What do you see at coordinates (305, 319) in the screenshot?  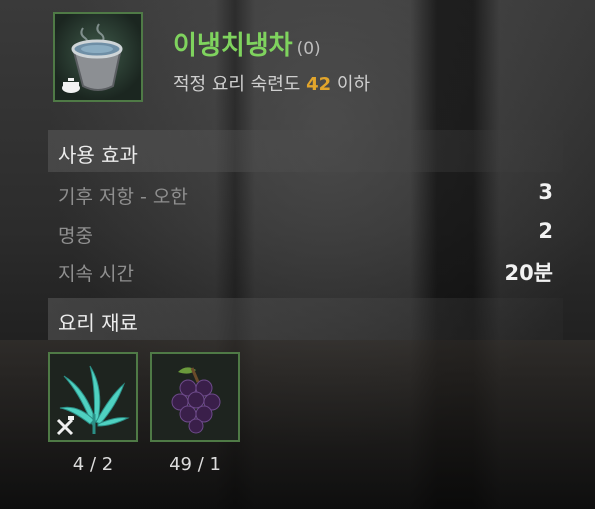 I see `ingredients-section-header: 요리 재료` at bounding box center [305, 319].